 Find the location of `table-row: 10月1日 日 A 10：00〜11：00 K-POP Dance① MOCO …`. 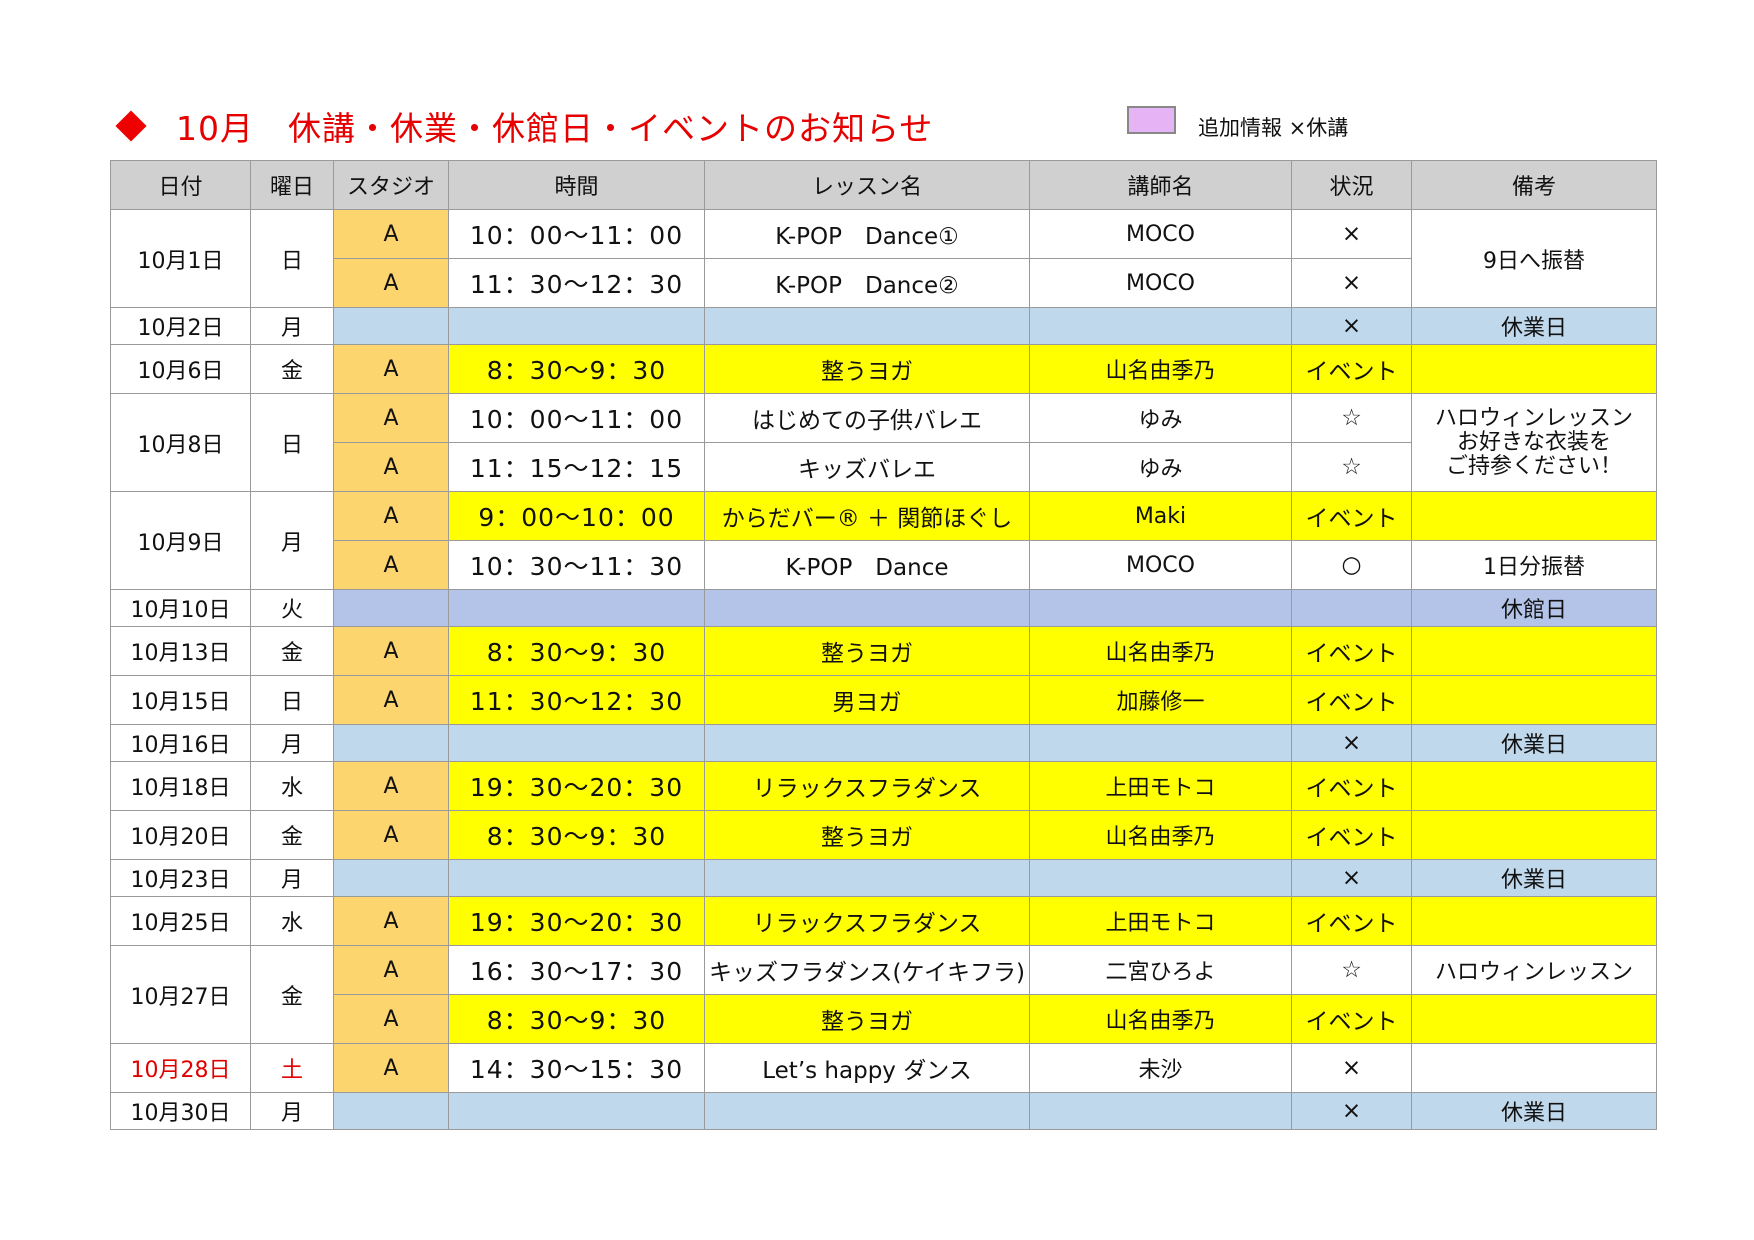

table-row: 10月1日 日 A 10：00〜11：00 K-POP Dance① MOCO … is located at coordinates (883, 258).